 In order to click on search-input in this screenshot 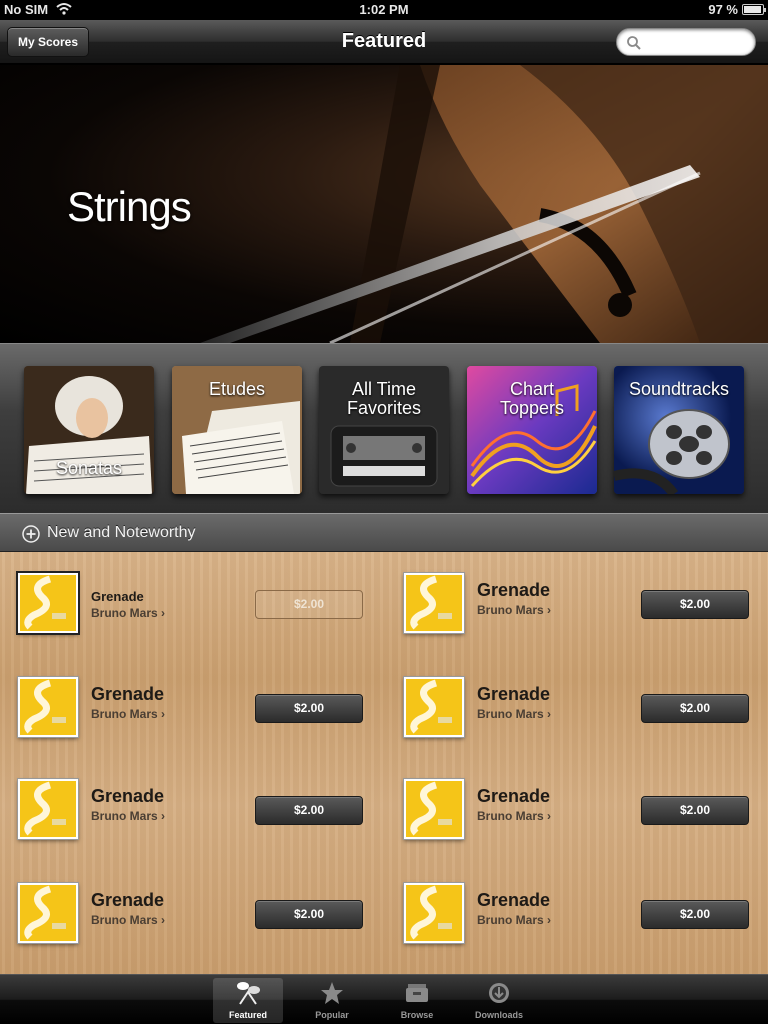, I will do `click(686, 42)`.